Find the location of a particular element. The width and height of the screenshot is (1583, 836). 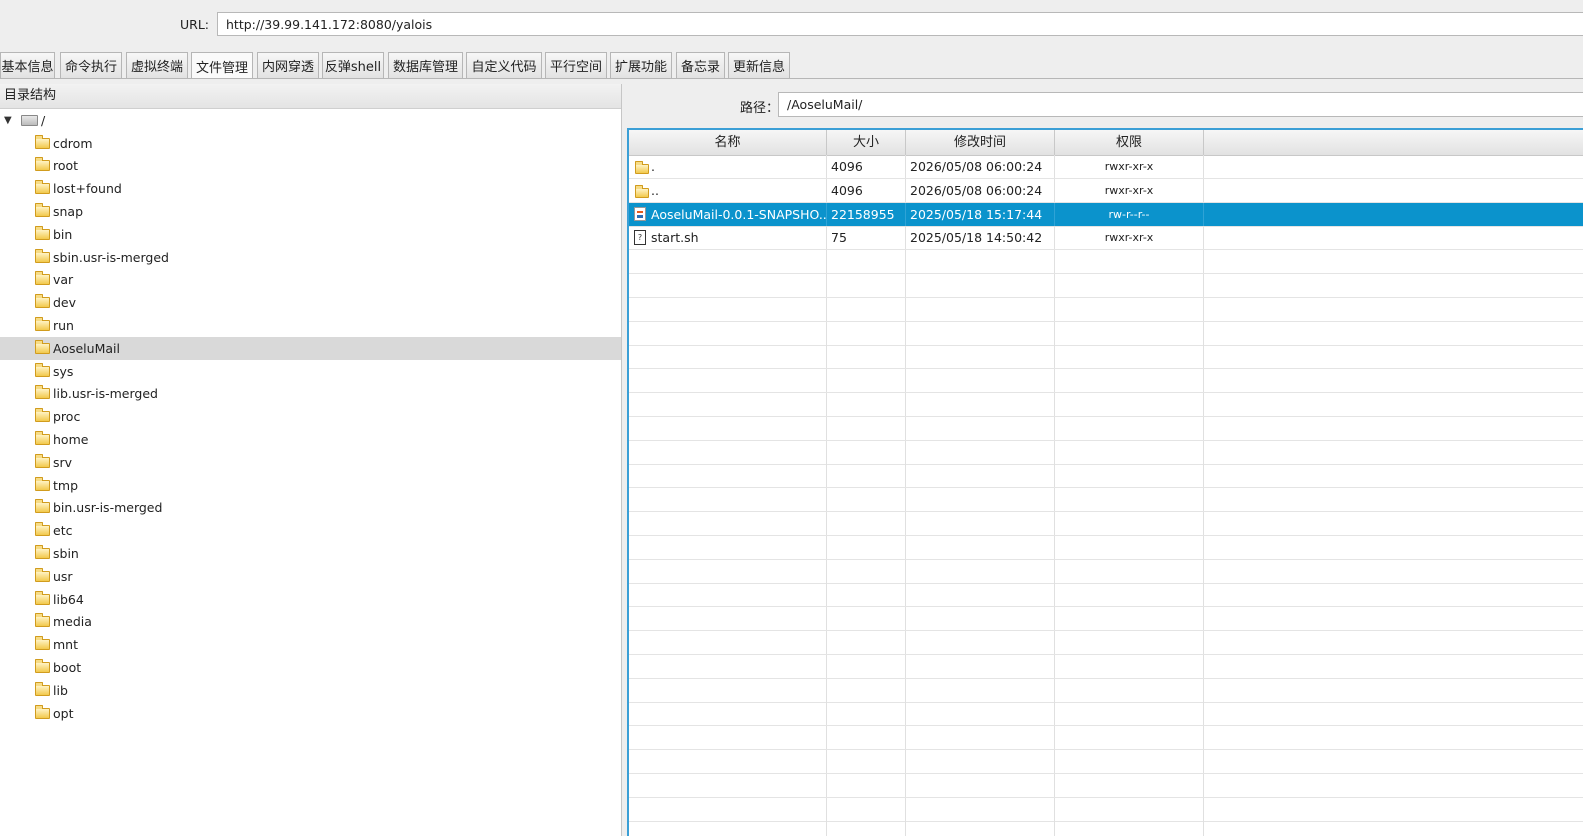

tab-basic-info: 基本信息 is located at coordinates (27, 65).